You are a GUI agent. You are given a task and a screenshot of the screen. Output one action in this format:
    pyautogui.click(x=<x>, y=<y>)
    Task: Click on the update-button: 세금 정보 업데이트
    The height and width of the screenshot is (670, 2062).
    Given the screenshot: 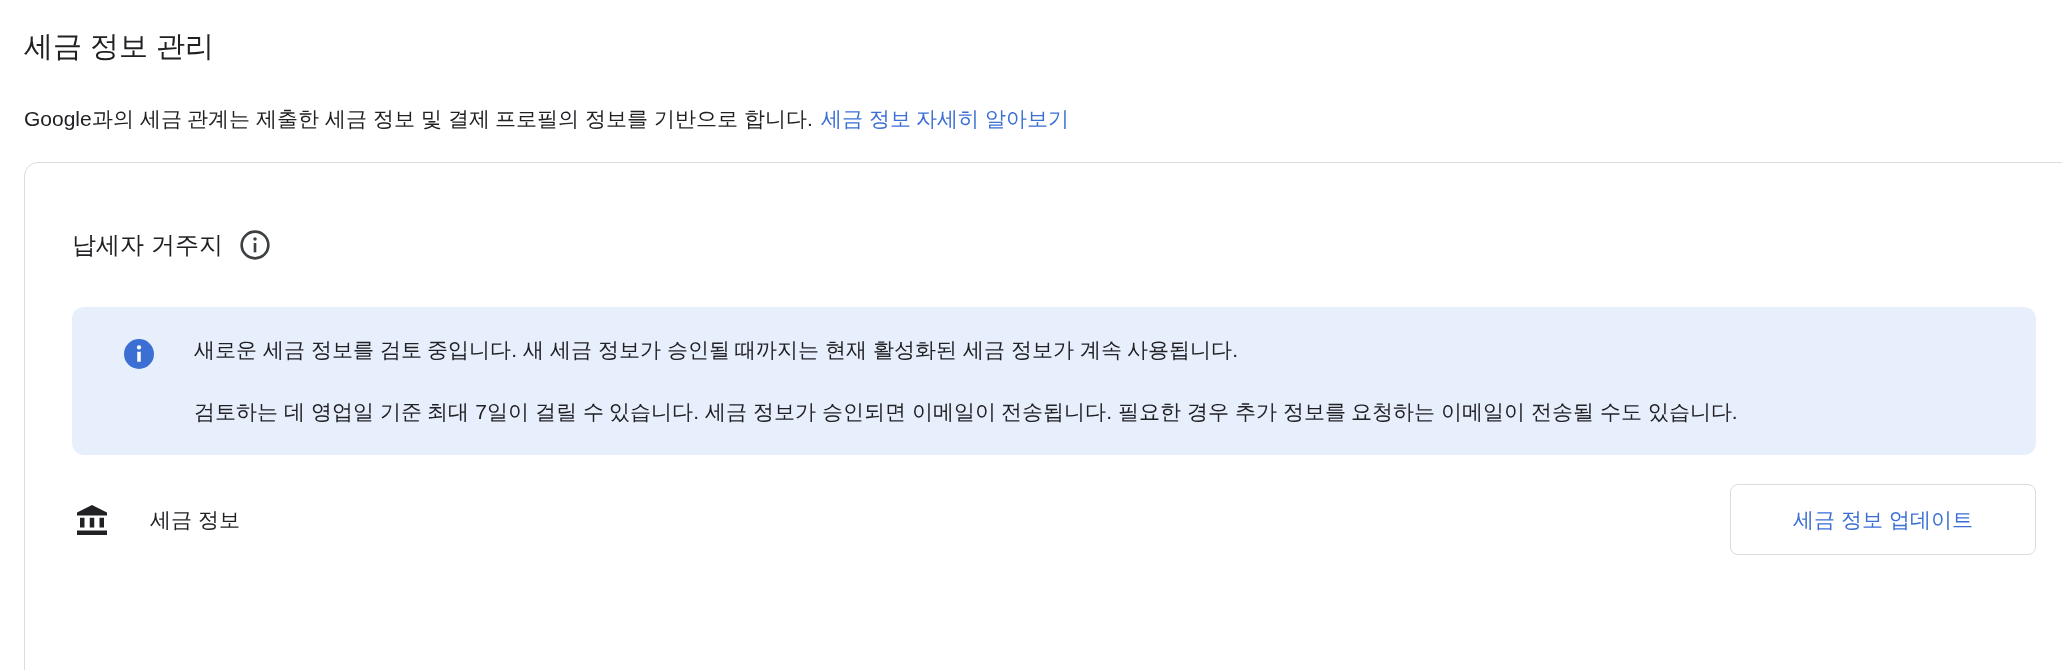 What is the action you would take?
    pyautogui.click(x=1883, y=519)
    